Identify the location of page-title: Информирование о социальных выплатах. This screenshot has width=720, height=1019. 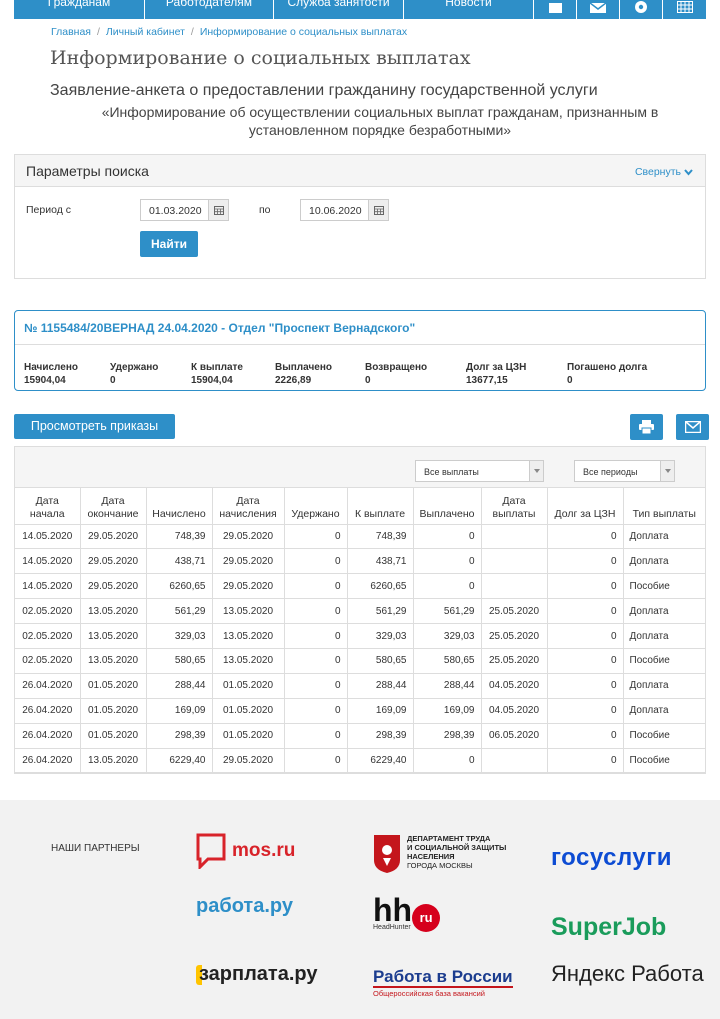
(260, 58).